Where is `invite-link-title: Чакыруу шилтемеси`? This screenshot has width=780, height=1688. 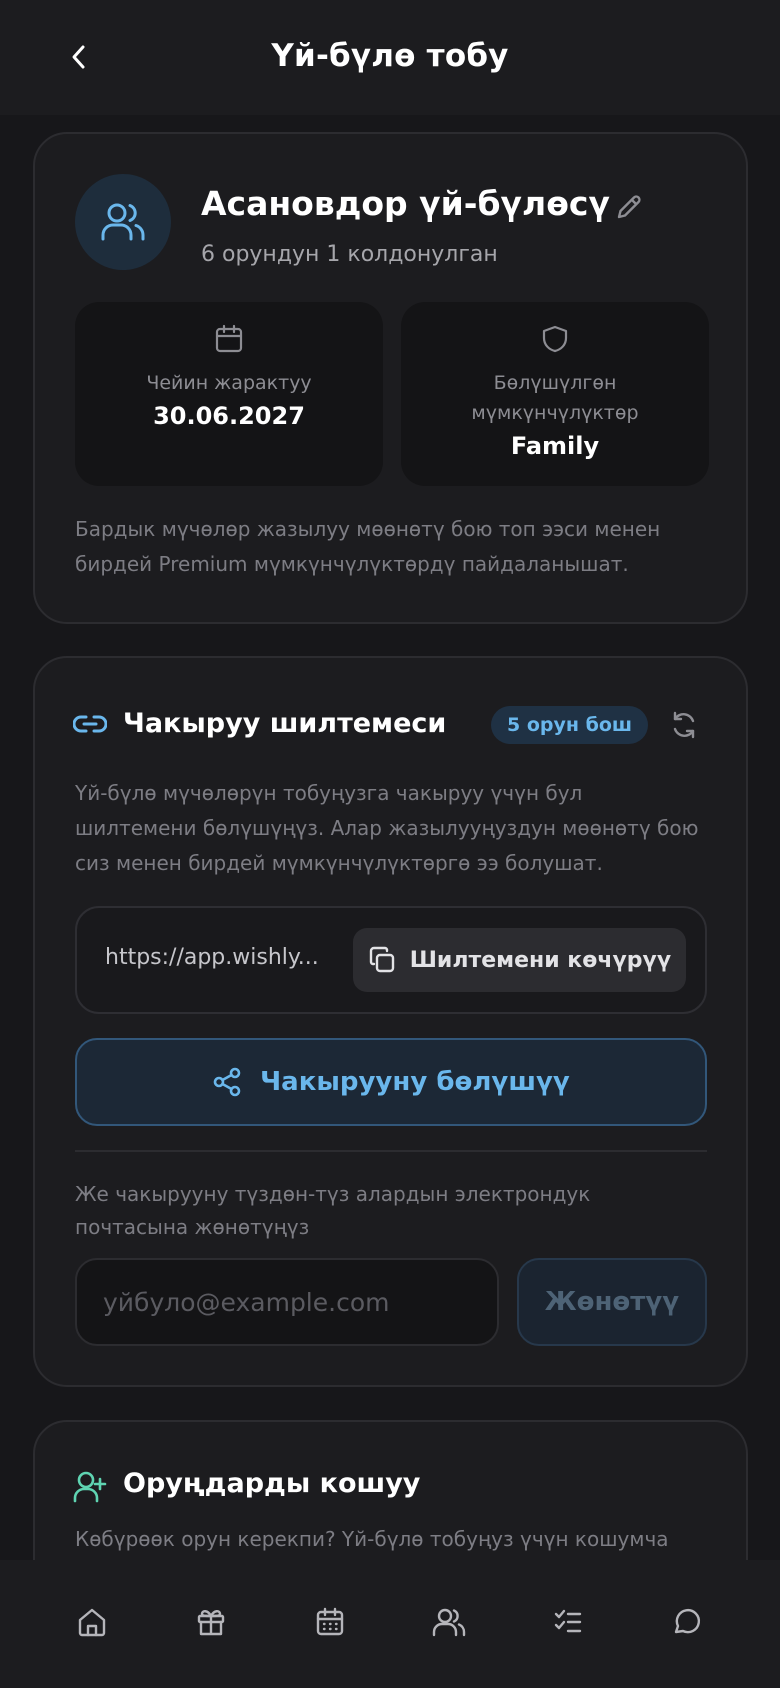 invite-link-title: Чакыруу шилтемеси is located at coordinates (285, 723).